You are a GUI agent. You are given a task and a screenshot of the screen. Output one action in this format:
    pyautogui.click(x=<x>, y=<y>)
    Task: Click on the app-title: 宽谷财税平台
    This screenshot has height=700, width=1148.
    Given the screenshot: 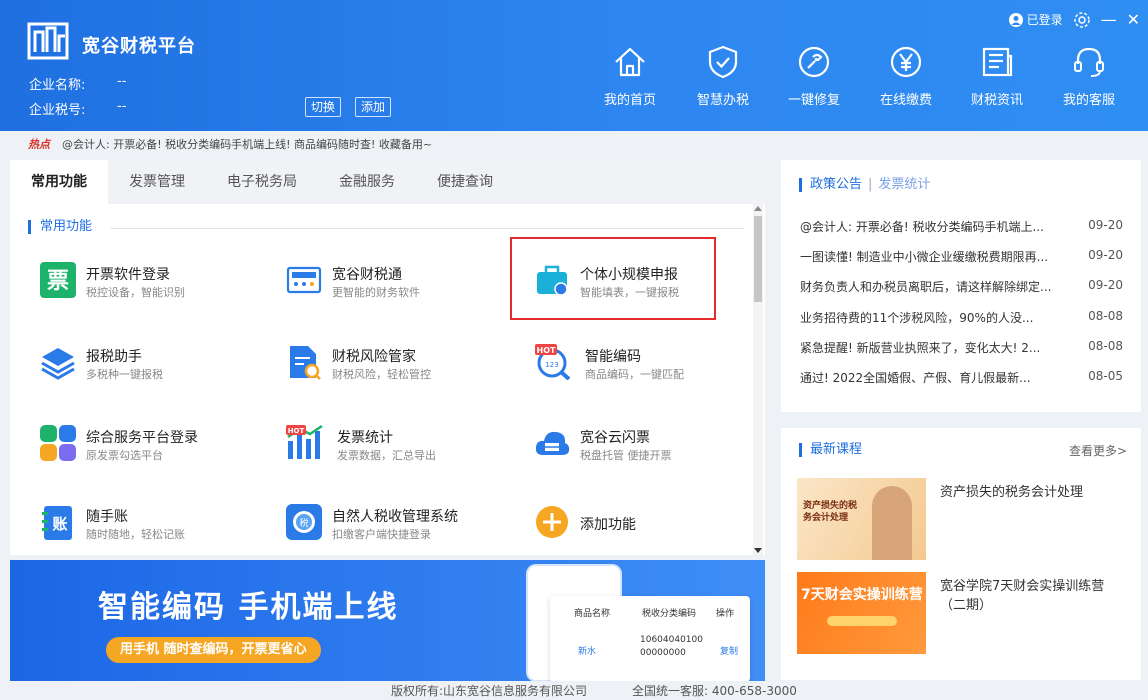 What is the action you would take?
    pyautogui.click(x=139, y=46)
    